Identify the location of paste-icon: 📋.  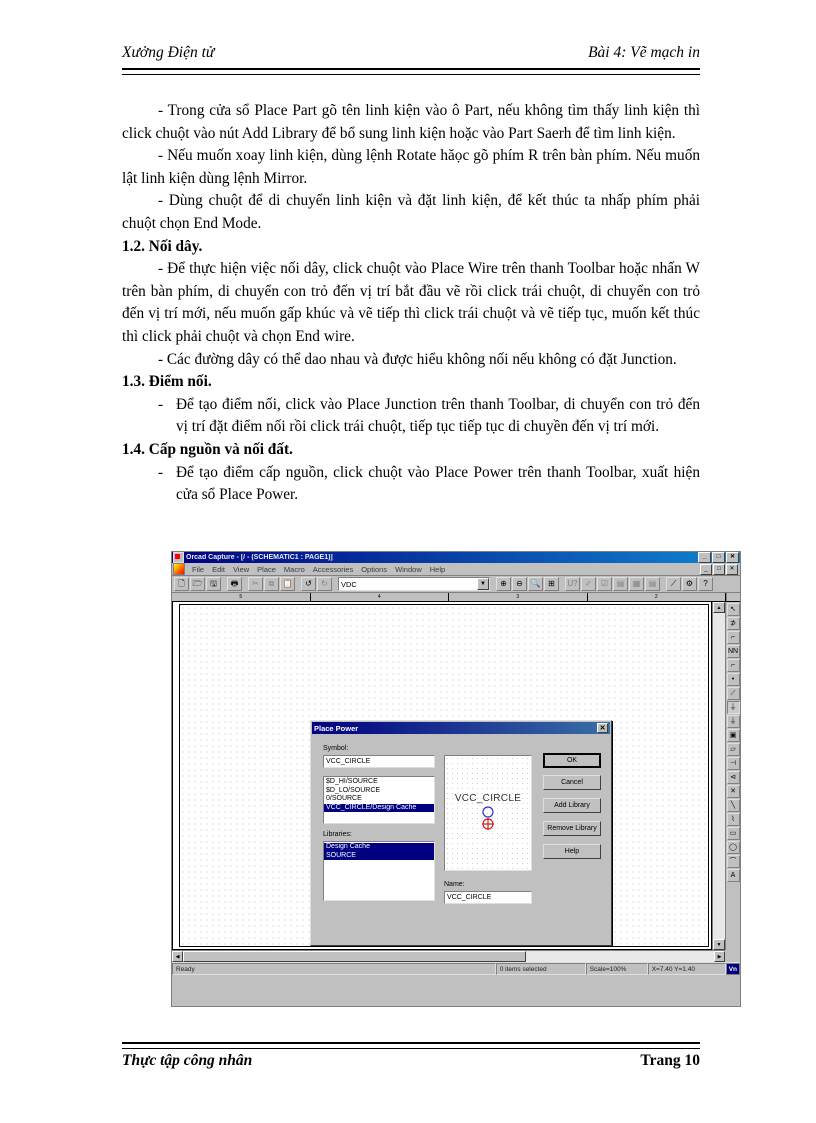
(287, 584).